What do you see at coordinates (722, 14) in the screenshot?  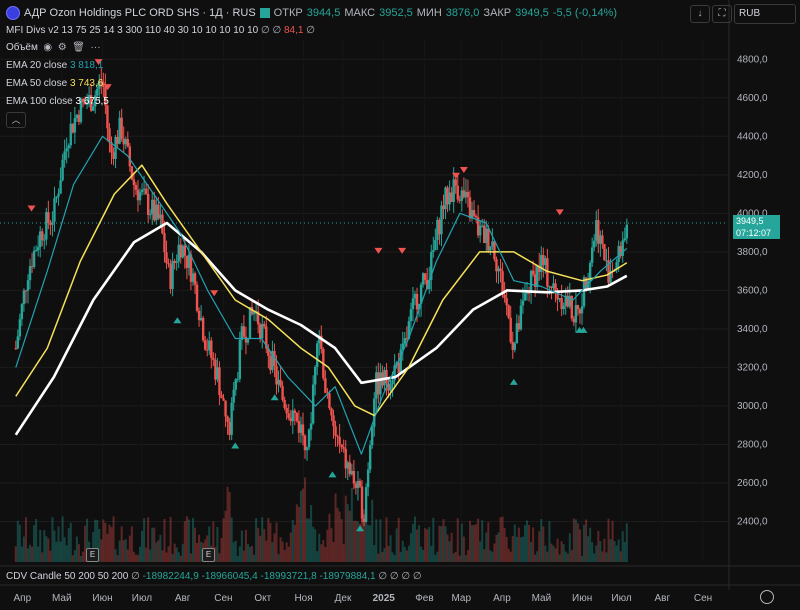 I see `fullscreen-icon: ⛶` at bounding box center [722, 14].